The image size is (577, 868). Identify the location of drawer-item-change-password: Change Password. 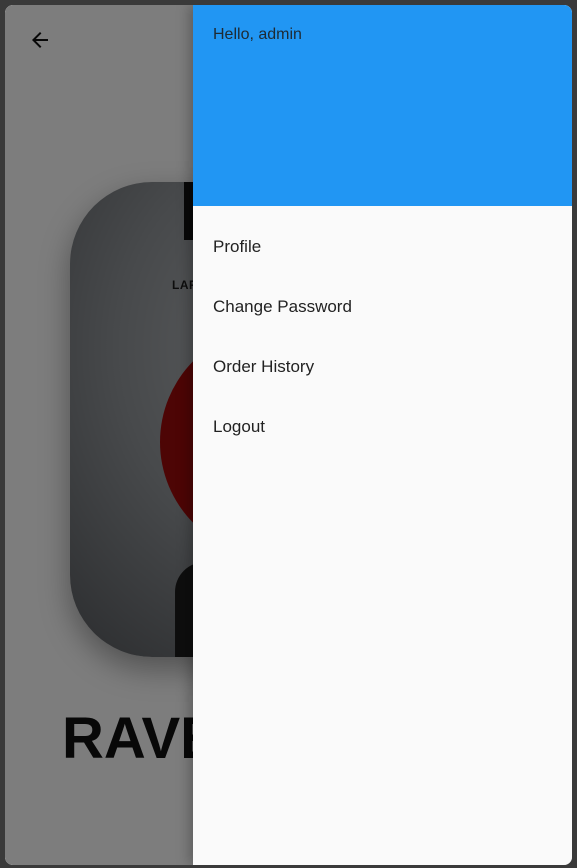
(382, 307).